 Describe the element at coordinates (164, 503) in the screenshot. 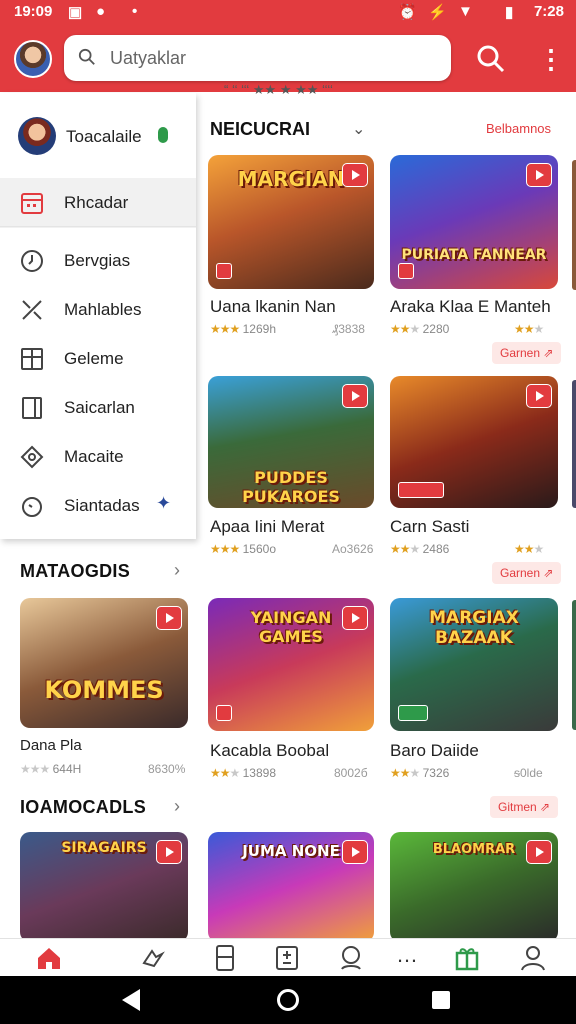

I see `sparkle-icon: ✦` at that location.